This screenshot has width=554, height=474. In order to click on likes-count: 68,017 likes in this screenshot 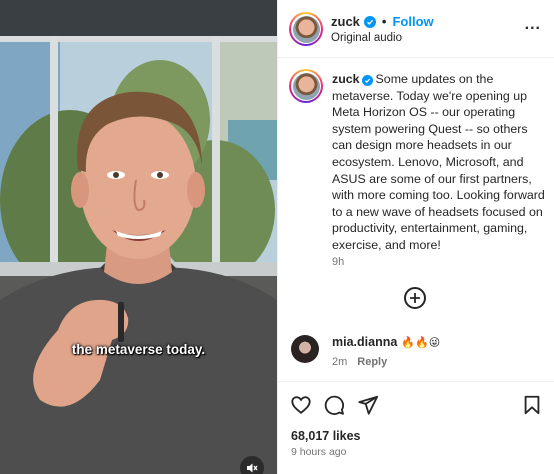, I will do `click(326, 436)`.